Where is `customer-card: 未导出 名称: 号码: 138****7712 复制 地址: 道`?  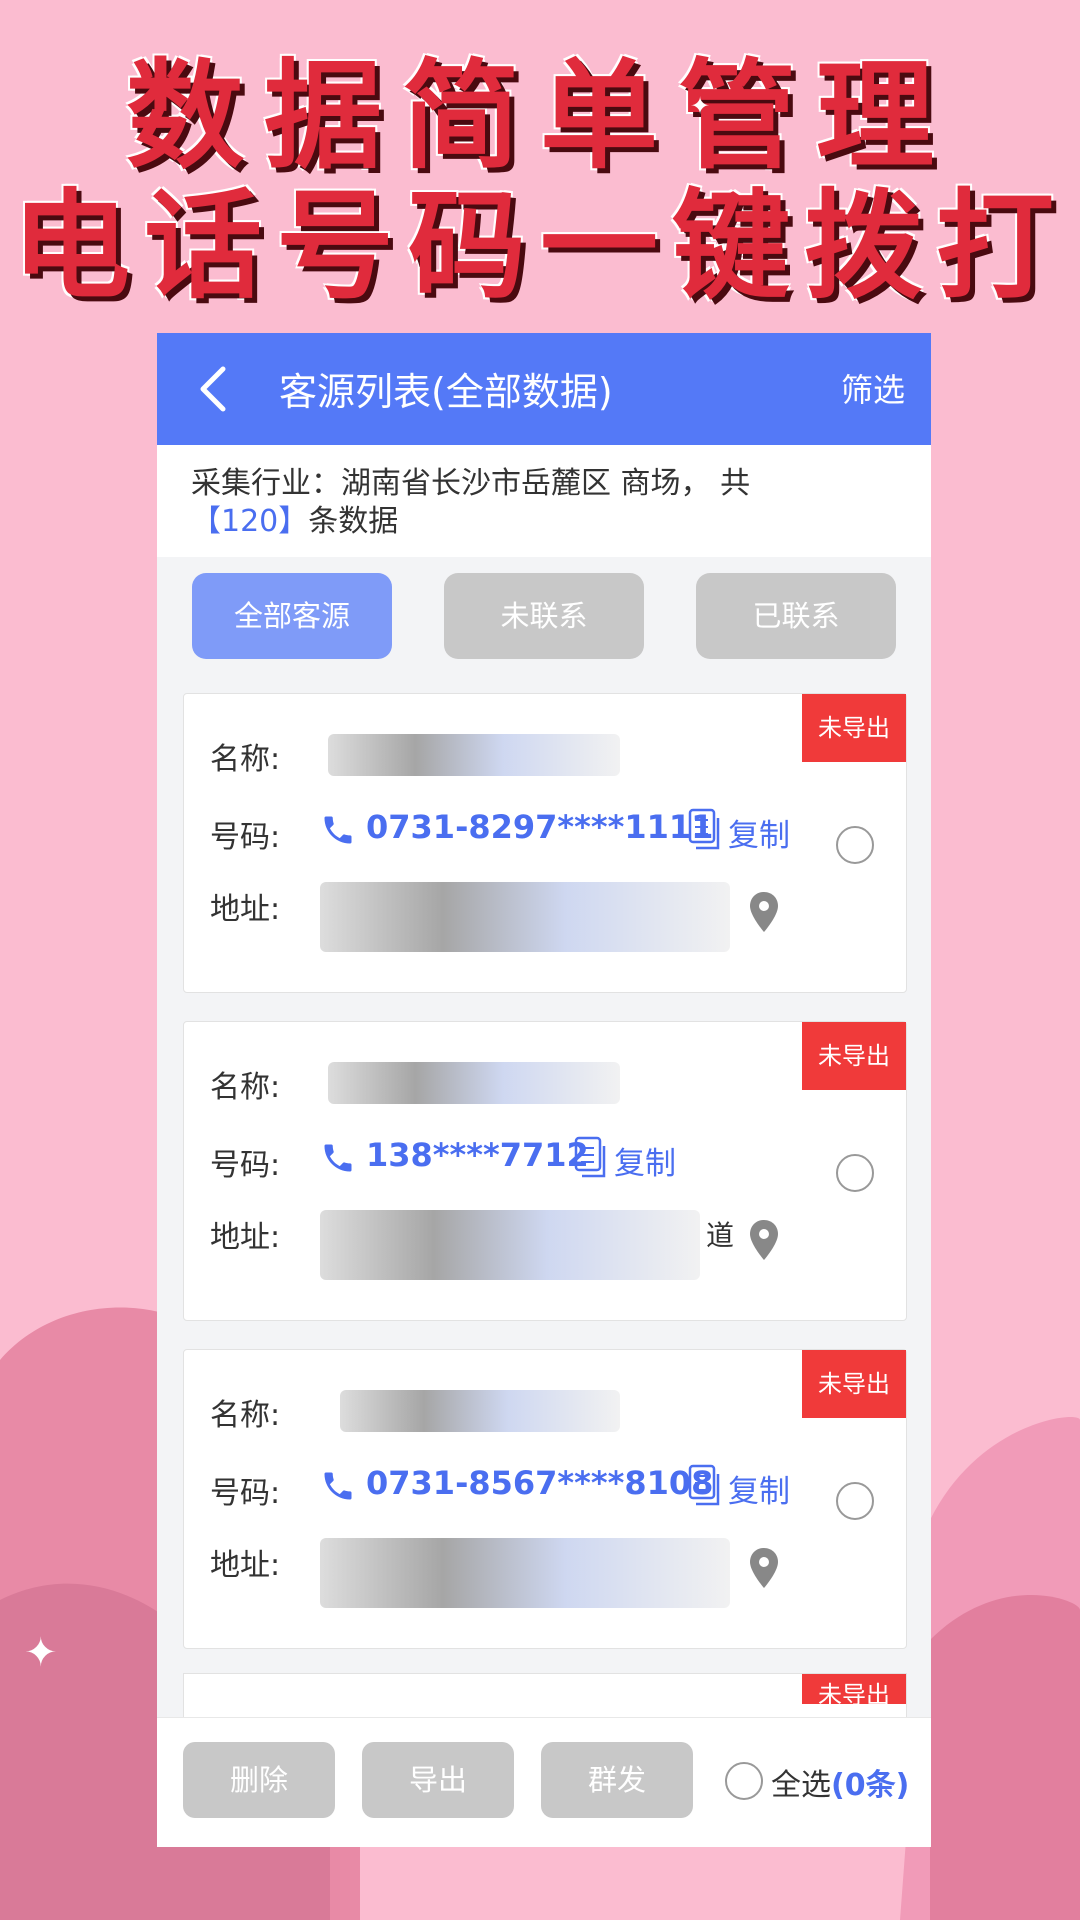
customer-card: 未导出 名称: 号码: 138****7712 复制 地址: 道 is located at coordinates (545, 1171).